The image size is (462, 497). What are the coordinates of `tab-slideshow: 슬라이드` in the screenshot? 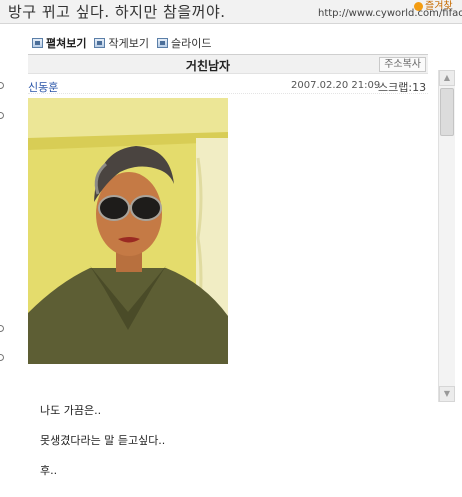 It's located at (184, 43).